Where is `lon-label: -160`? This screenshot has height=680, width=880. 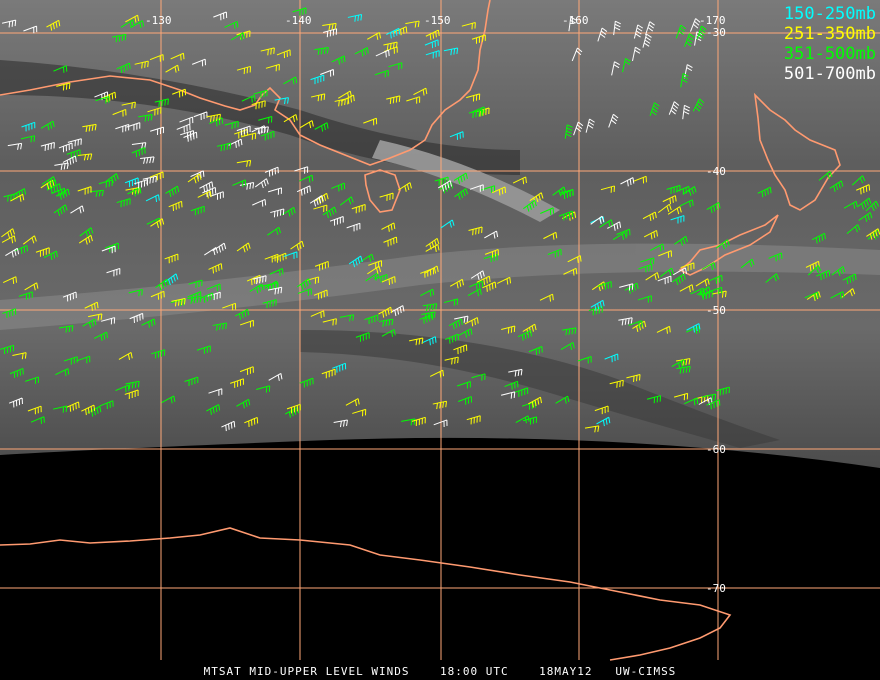 lon-label: -160 is located at coordinates (575, 20).